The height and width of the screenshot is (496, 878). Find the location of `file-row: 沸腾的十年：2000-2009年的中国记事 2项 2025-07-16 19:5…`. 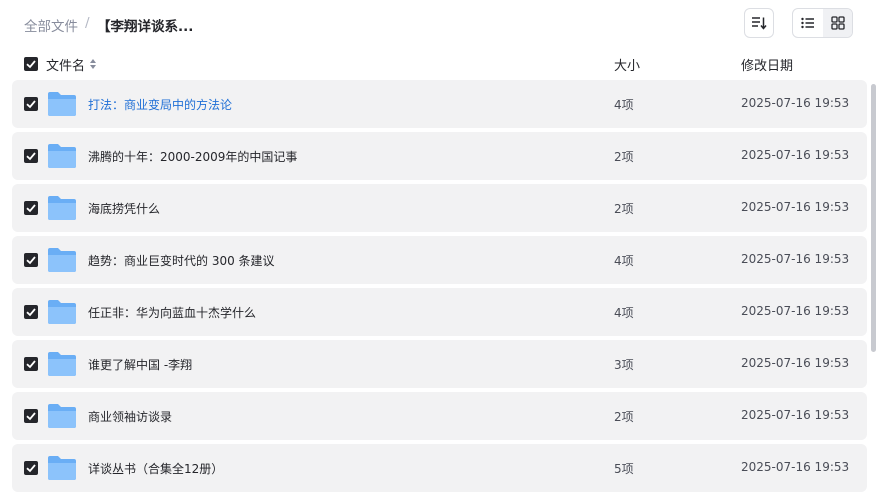

file-row: 沸腾的十年：2000-2009年的中国记事 2项 2025-07-16 19:5… is located at coordinates (439, 156).